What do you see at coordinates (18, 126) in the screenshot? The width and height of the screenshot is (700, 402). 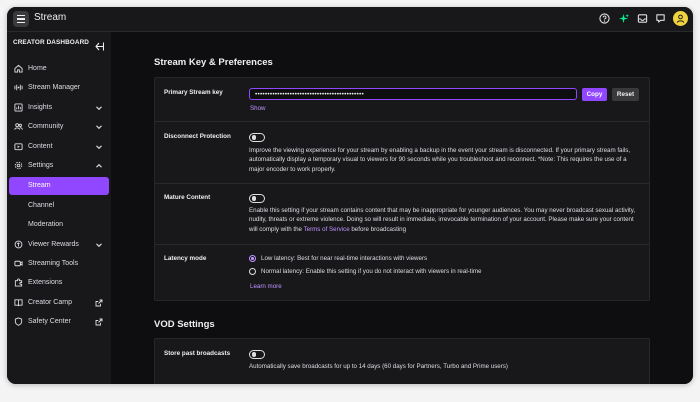 I see `community-icon` at bounding box center [18, 126].